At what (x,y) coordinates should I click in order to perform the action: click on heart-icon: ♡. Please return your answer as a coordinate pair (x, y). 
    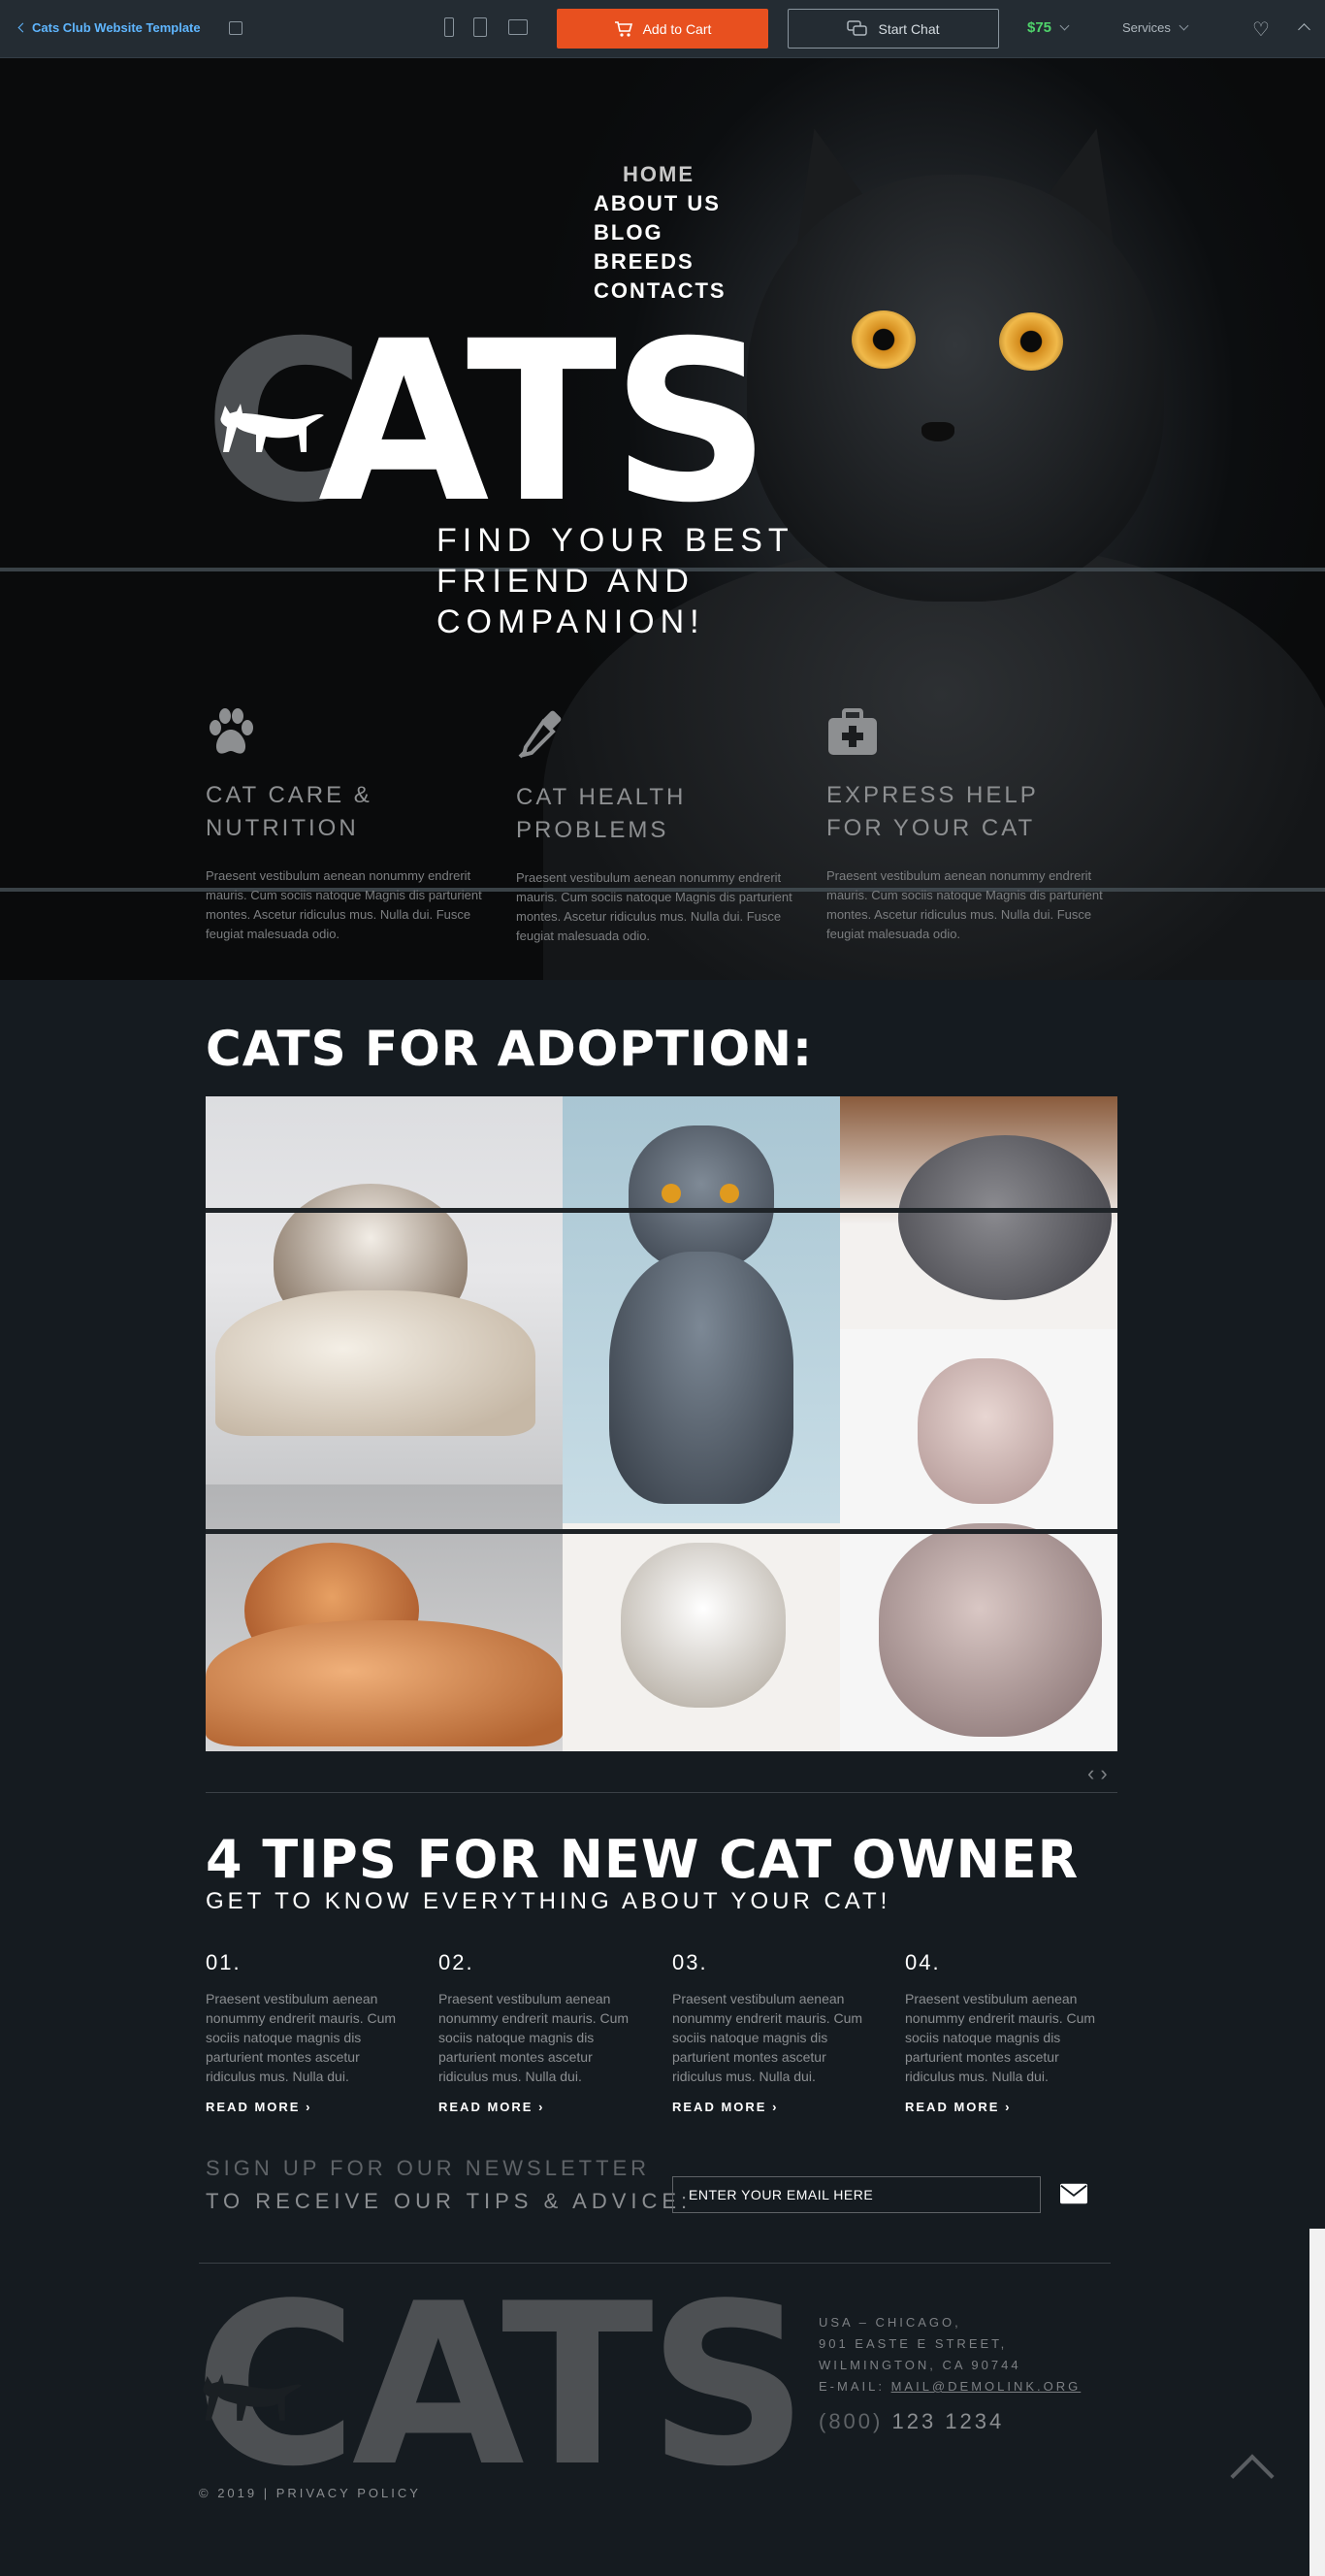
    Looking at the image, I should click on (1261, 30).